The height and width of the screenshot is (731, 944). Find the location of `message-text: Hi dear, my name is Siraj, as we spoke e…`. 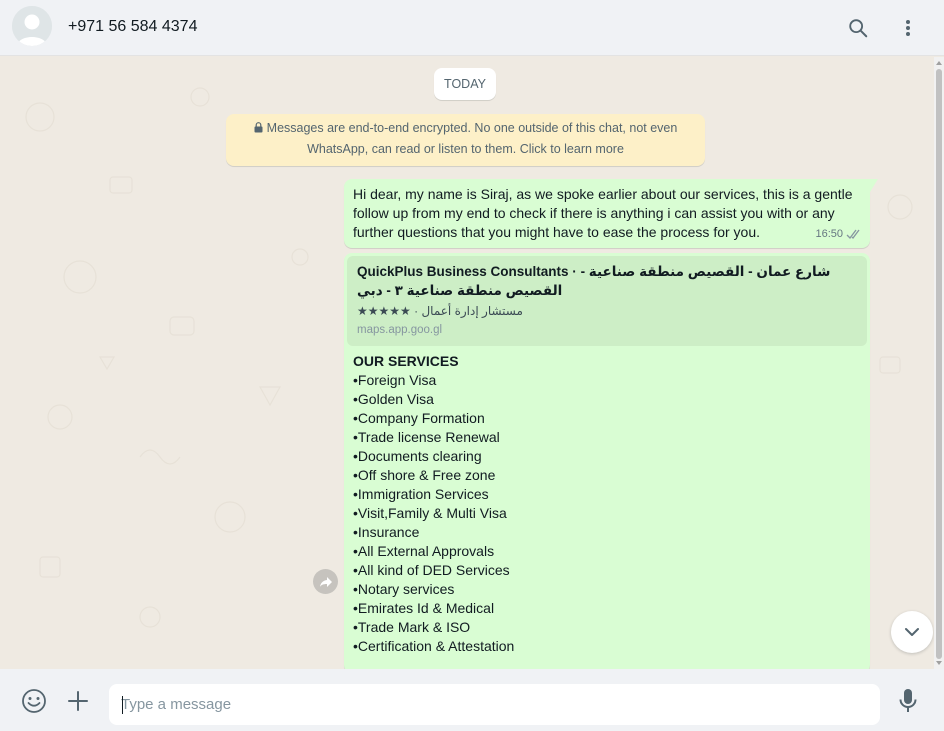

message-text: Hi dear, my name is Siraj, as we spoke e… is located at coordinates (603, 213).